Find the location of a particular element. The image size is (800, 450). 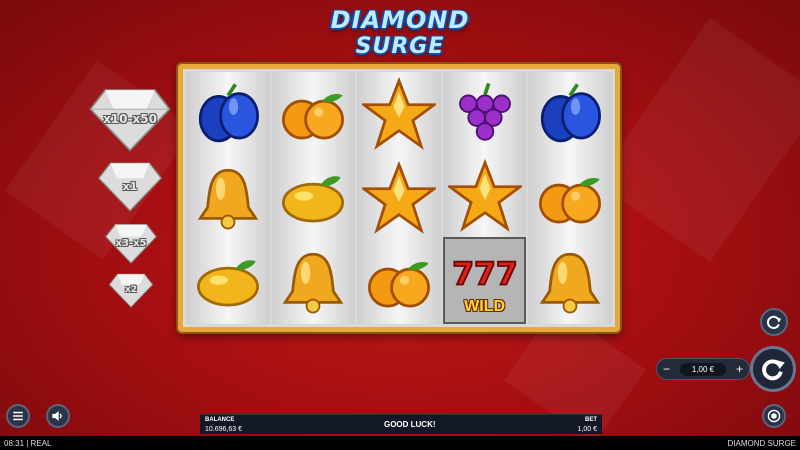

autoplay-icon is located at coordinates (774, 322).